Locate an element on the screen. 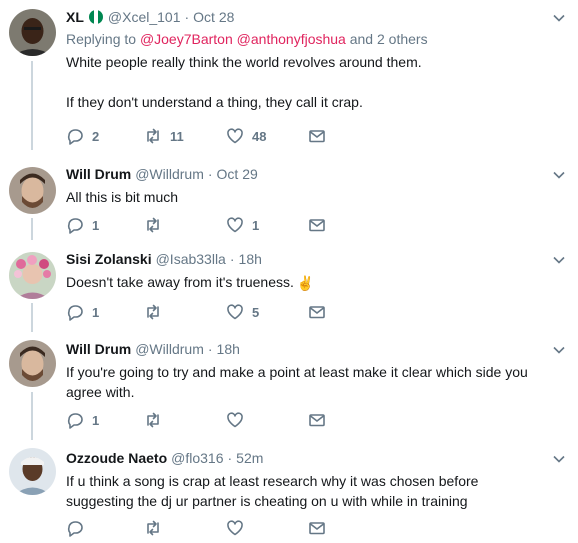  tweet-text: Doesn't take away from it's trueness. ✌️ is located at coordinates (190, 282).